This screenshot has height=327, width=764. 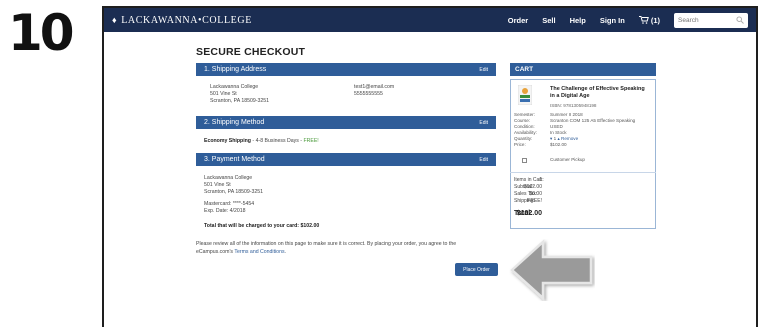 I want to click on shipping-method-header: 2. Shipping Method Edit, so click(x=346, y=122).